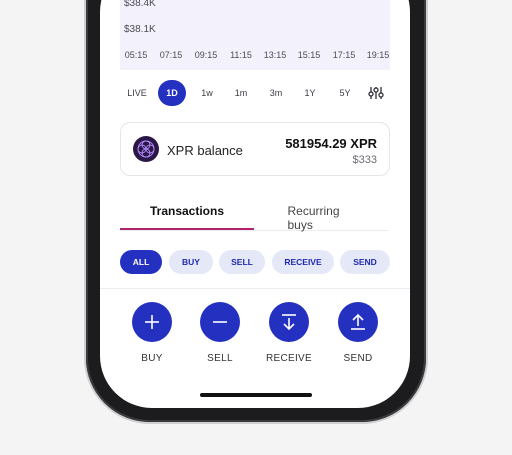 The width and height of the screenshot is (512, 455). I want to click on range-tab-1y: 1Y, so click(309, 93).